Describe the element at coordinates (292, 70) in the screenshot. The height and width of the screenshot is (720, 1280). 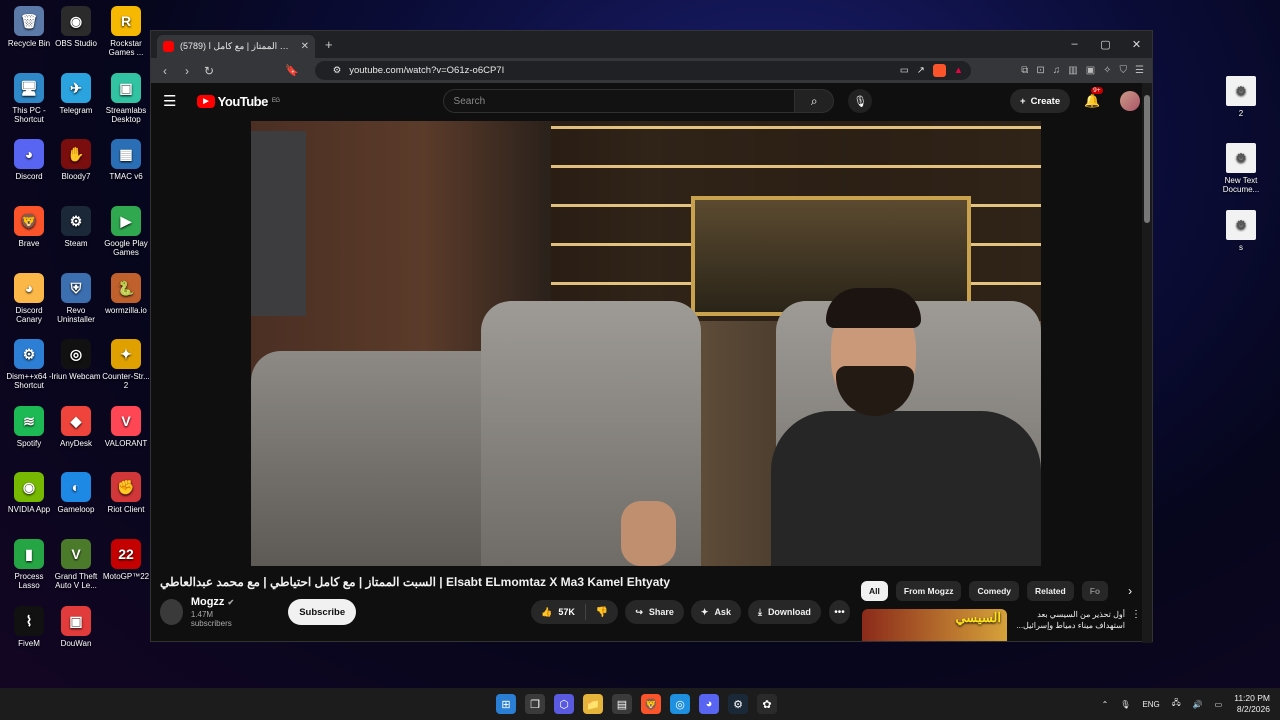
I see `bookmark-icon: 🔖` at that location.